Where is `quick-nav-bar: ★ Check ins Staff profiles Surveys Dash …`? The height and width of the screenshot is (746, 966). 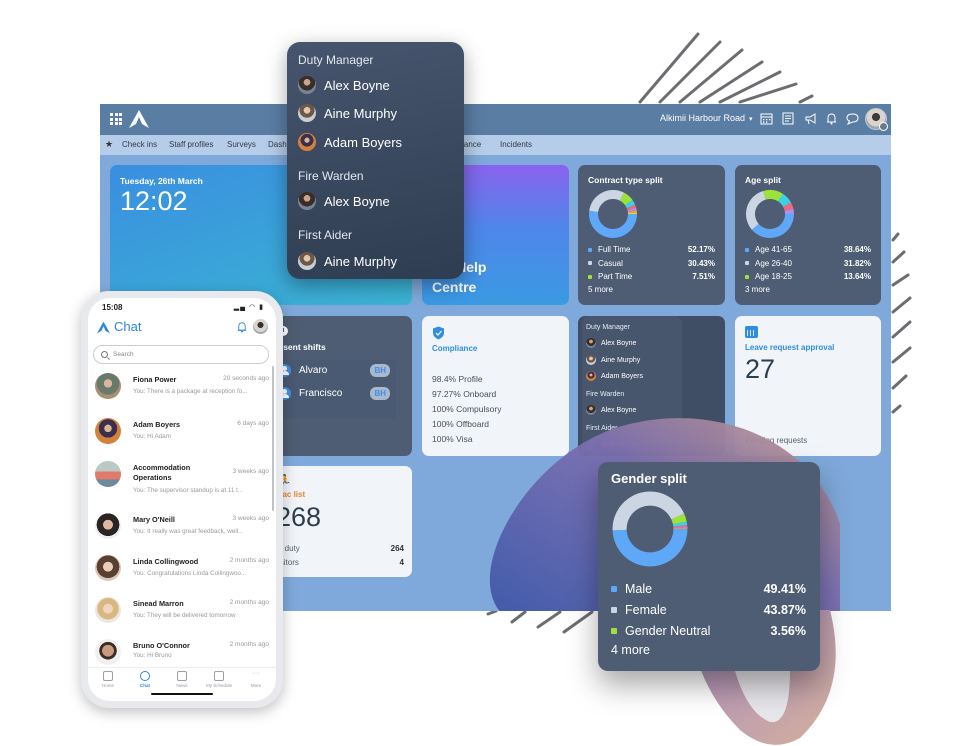
quick-nav-bar: ★ Check ins Staff profiles Surveys Dash … is located at coordinates (495, 145).